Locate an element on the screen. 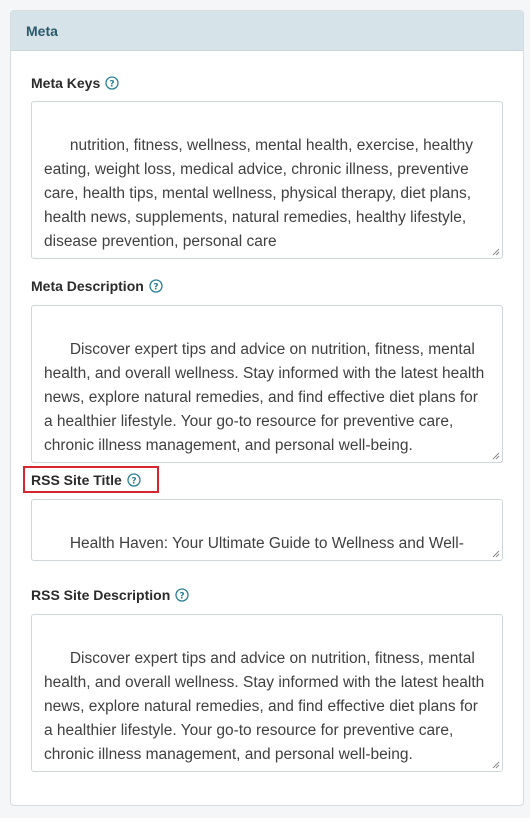 The width and height of the screenshot is (530, 818). panel-title: Meta is located at coordinates (42, 30).